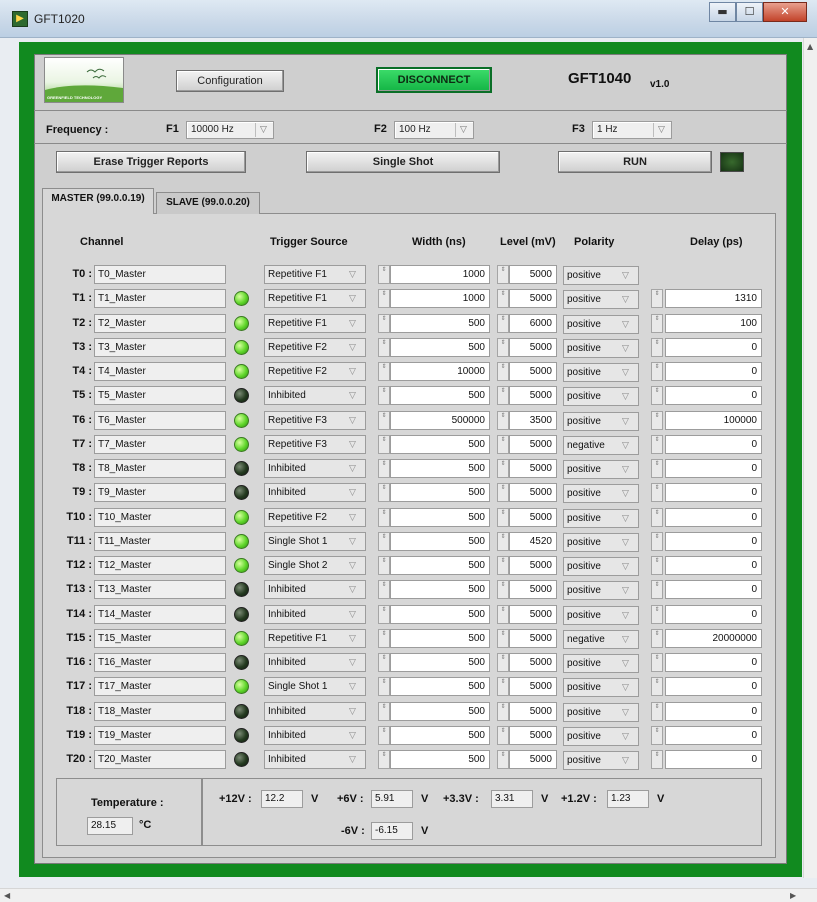 The width and height of the screenshot is (817, 902). I want to click on channel-name-input: T14_Master, so click(160, 614).